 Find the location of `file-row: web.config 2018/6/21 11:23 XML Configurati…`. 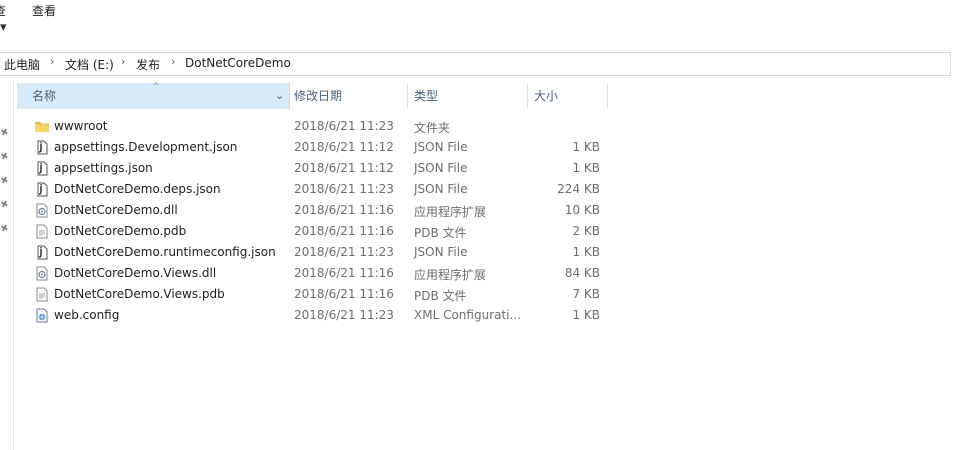

file-row: web.config 2018/6/21 11:23 XML Configurati… is located at coordinates (317, 315).